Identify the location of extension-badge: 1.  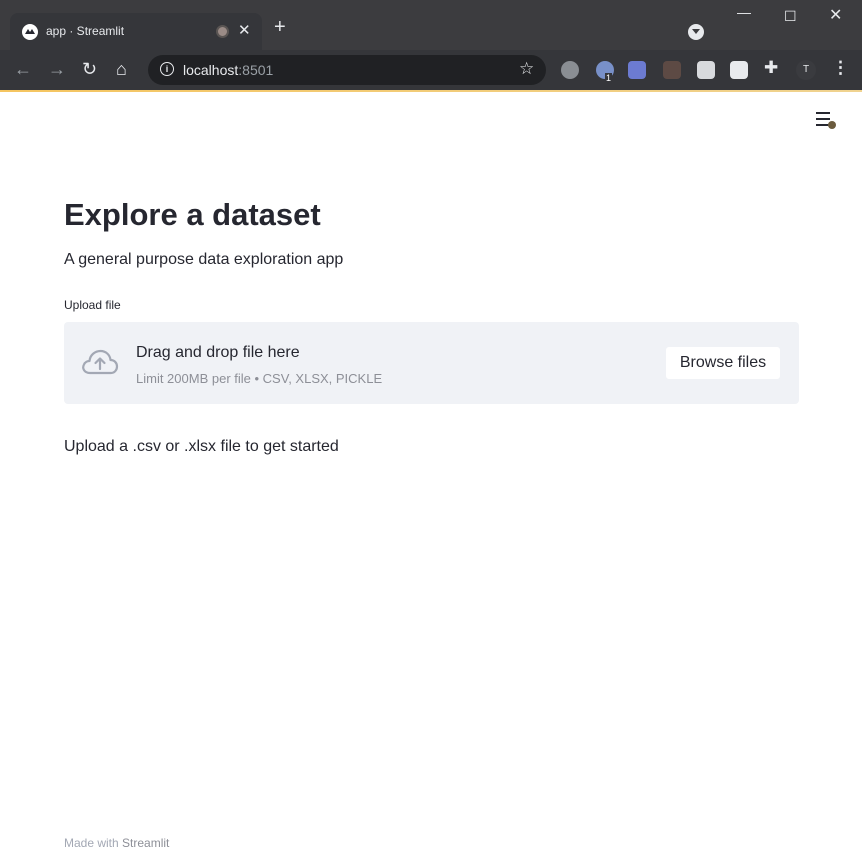
(609, 78).